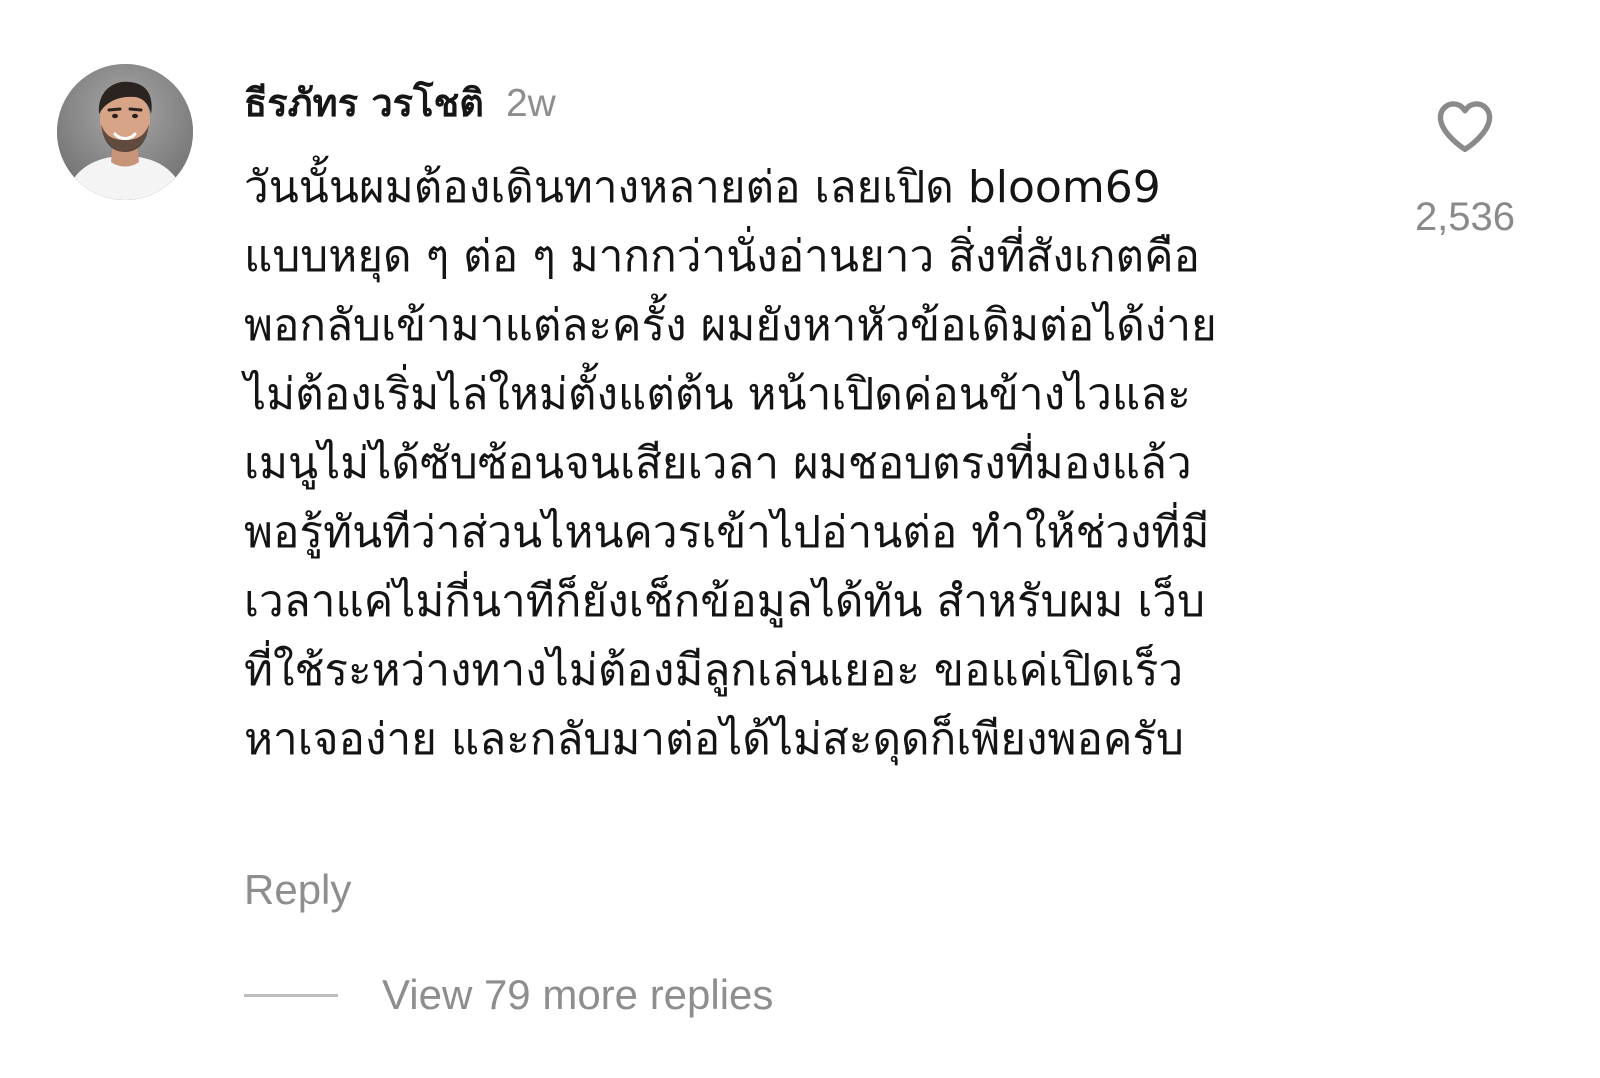 Image resolution: width=1600 pixels, height=1078 pixels. What do you see at coordinates (291, 995) in the screenshot?
I see `replies-divider` at bounding box center [291, 995].